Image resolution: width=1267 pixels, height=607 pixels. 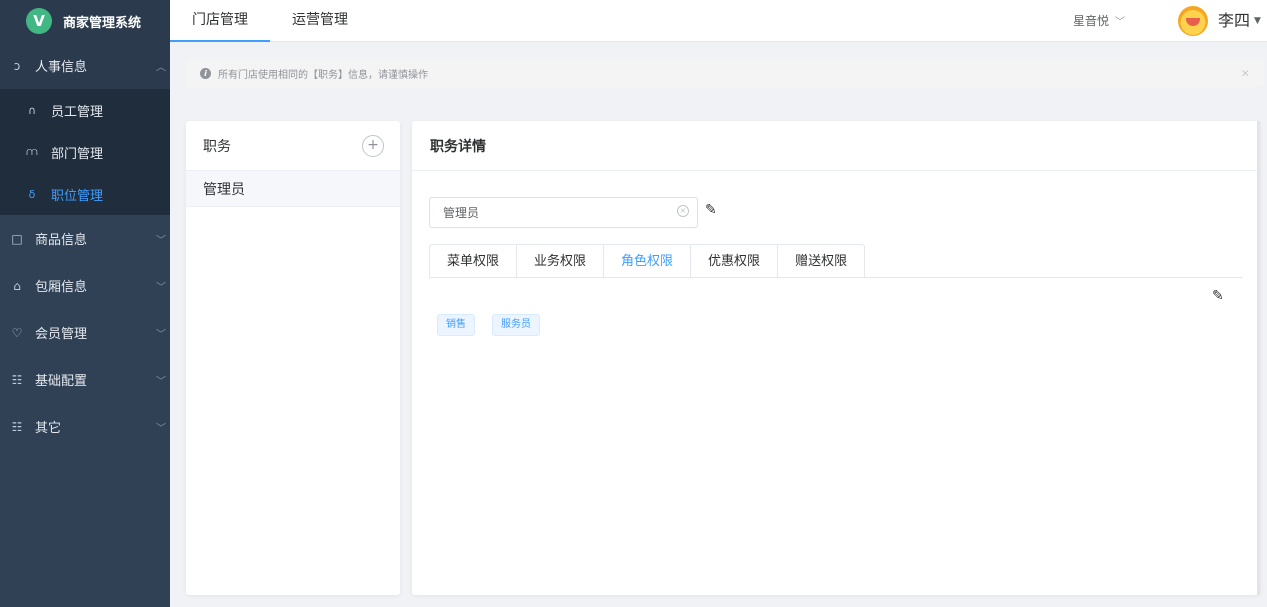 What do you see at coordinates (217, 146) in the screenshot?
I see `positions-title: 职务` at bounding box center [217, 146].